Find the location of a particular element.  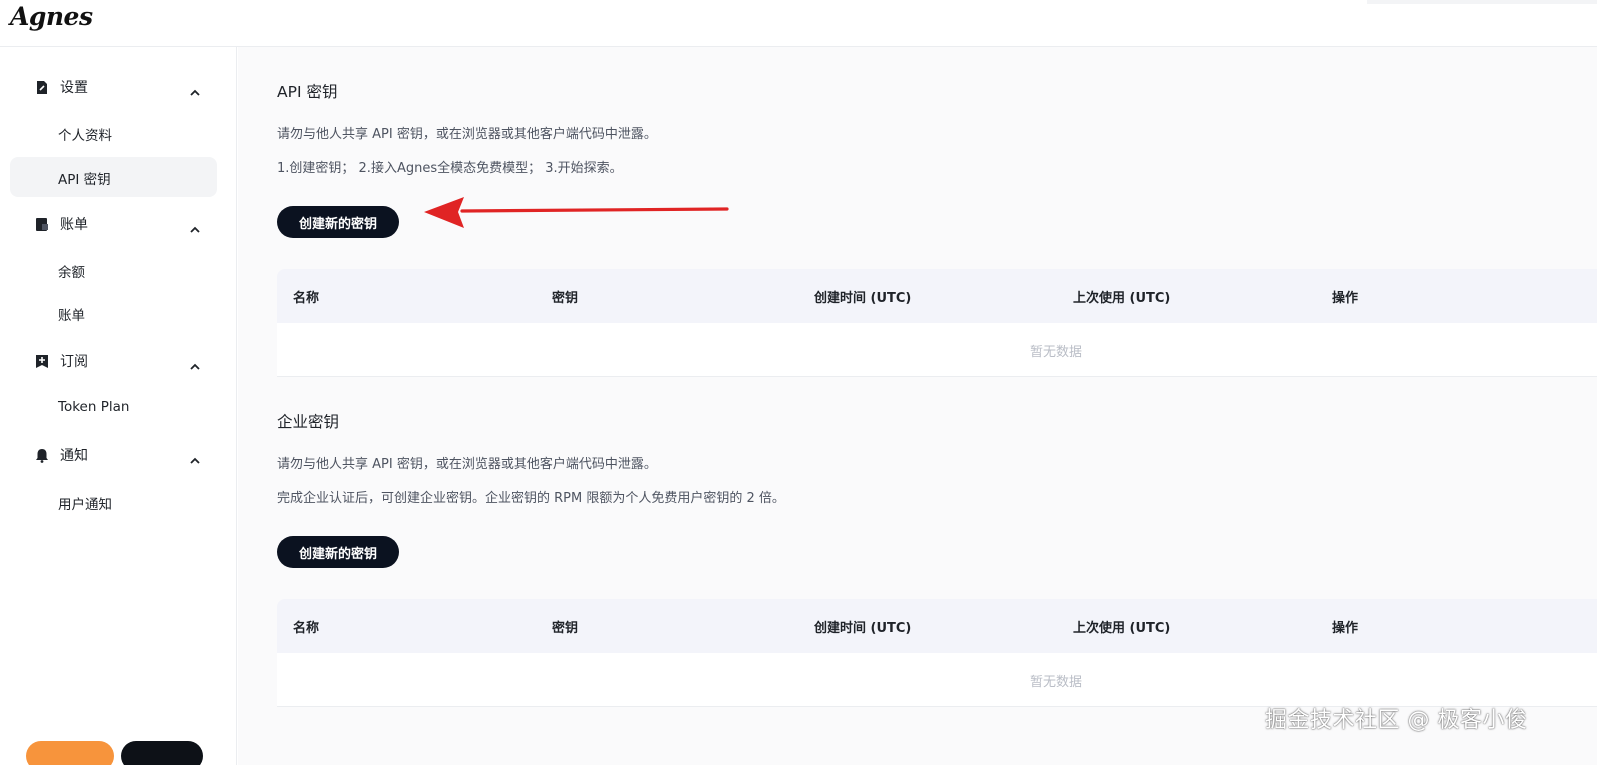

sidebar-item-bills: 账单 is located at coordinates (113, 313).